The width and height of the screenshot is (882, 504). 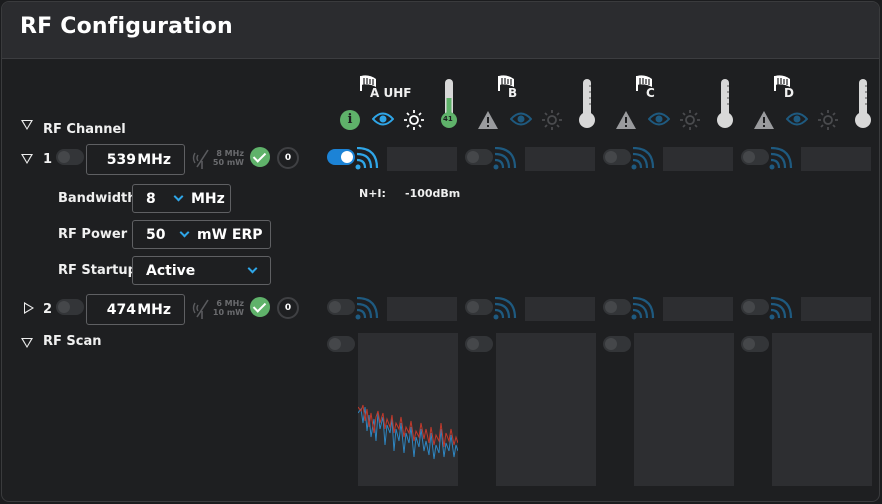 I want to click on channel-2-count: 0, so click(x=288, y=308).